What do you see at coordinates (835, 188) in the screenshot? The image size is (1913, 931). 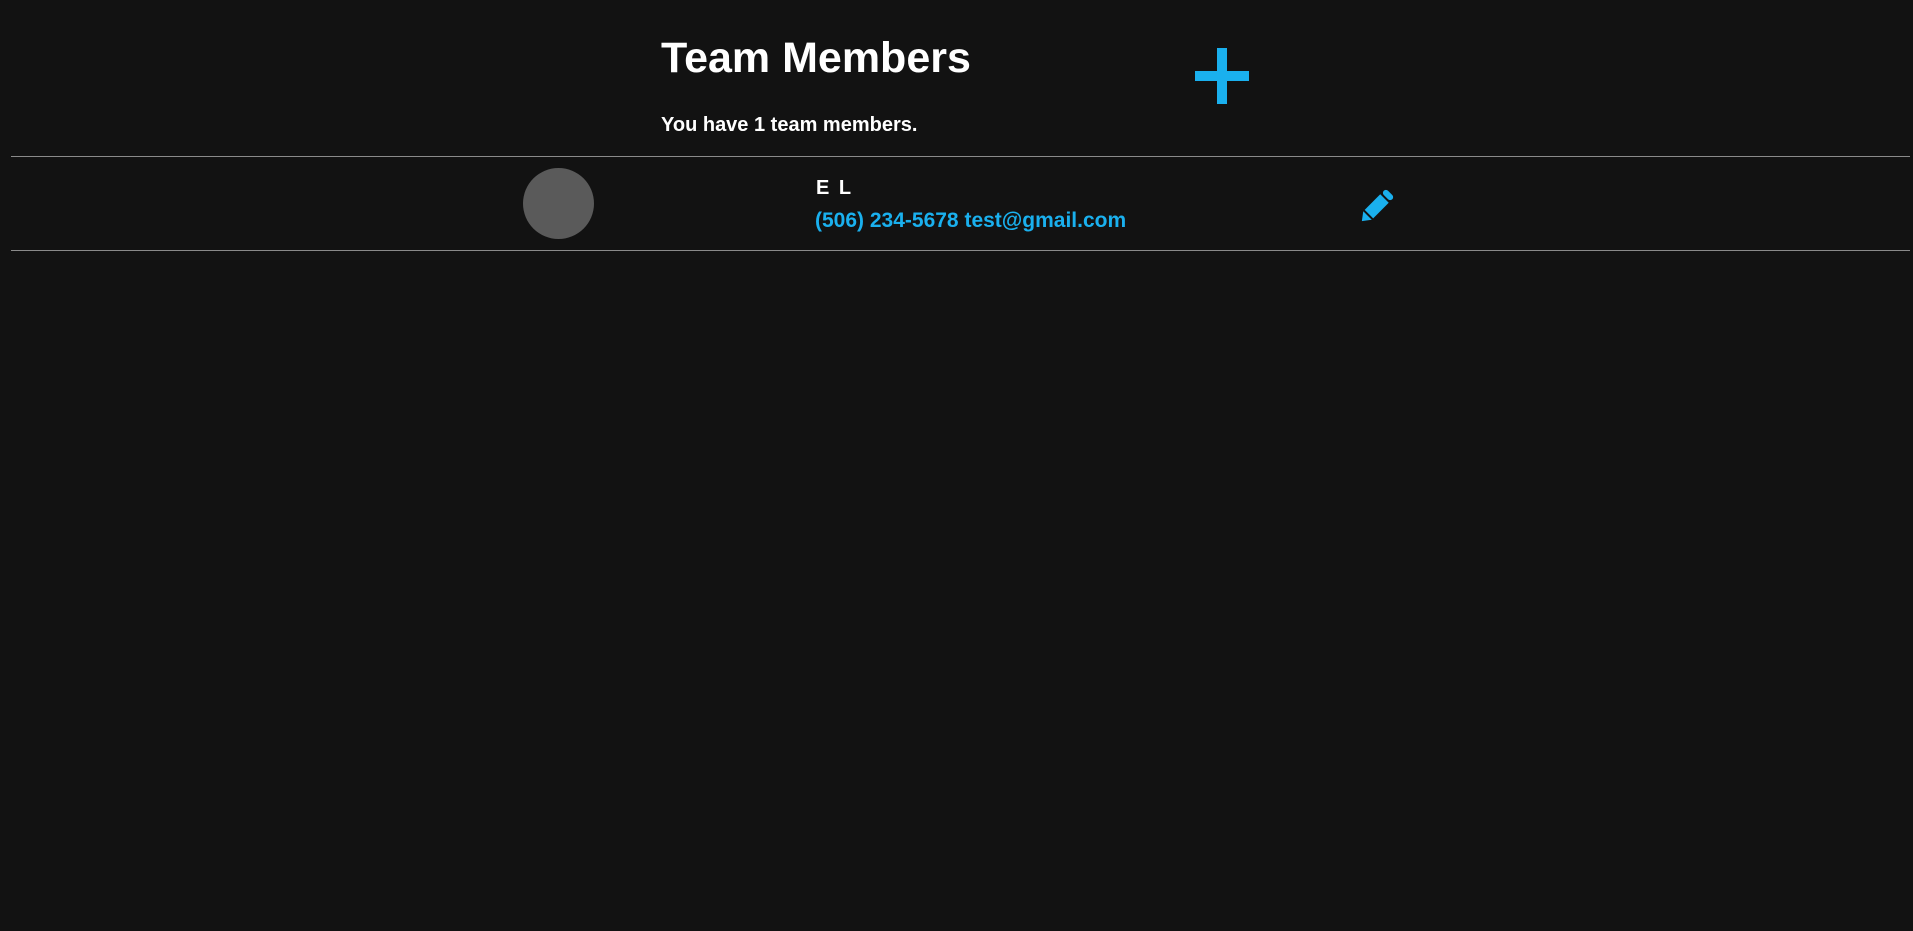 I see `member-name: E L` at bounding box center [835, 188].